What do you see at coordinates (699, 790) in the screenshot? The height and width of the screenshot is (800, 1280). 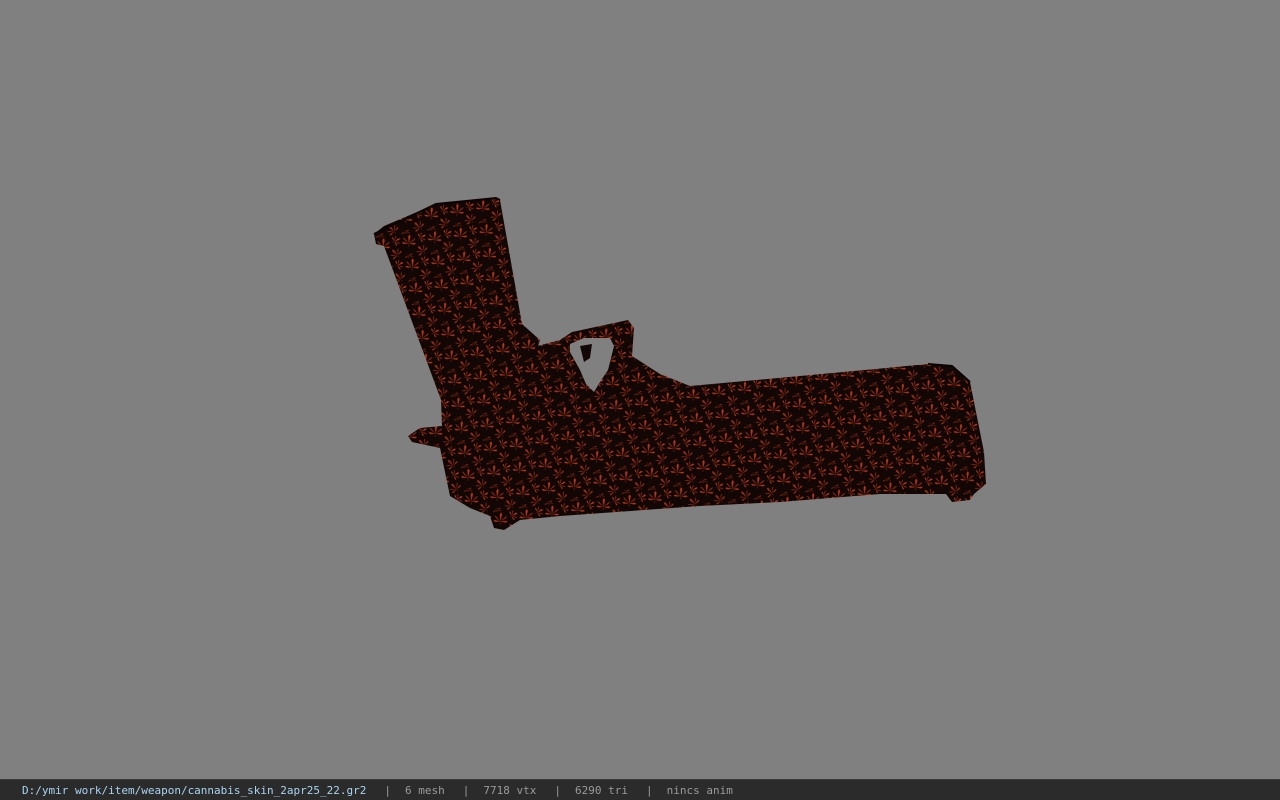 I see `animation-status-label: nincs anim` at bounding box center [699, 790].